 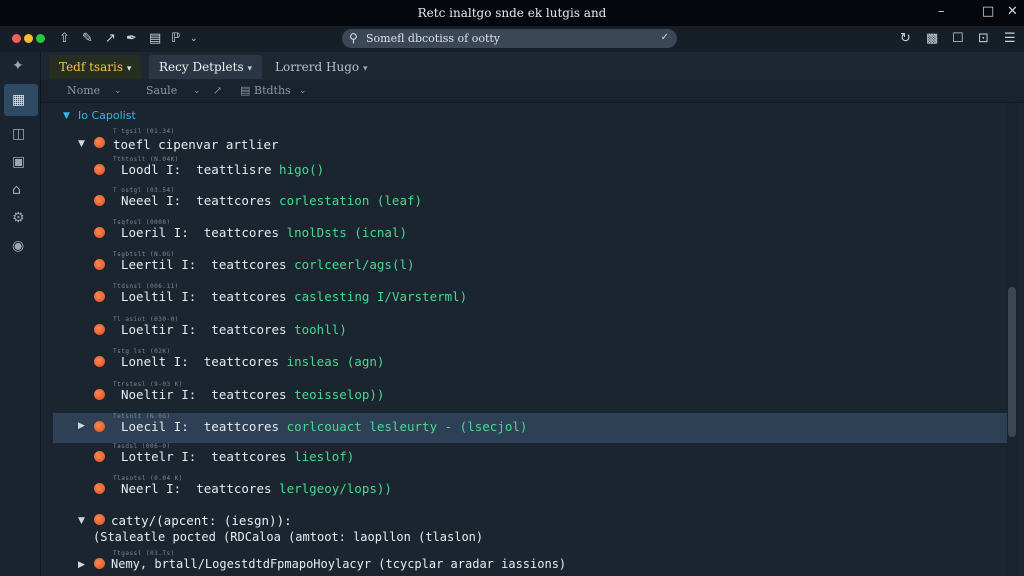 What do you see at coordinates (339, 394) in the screenshot?
I see `row-function: teoisselop))` at bounding box center [339, 394].